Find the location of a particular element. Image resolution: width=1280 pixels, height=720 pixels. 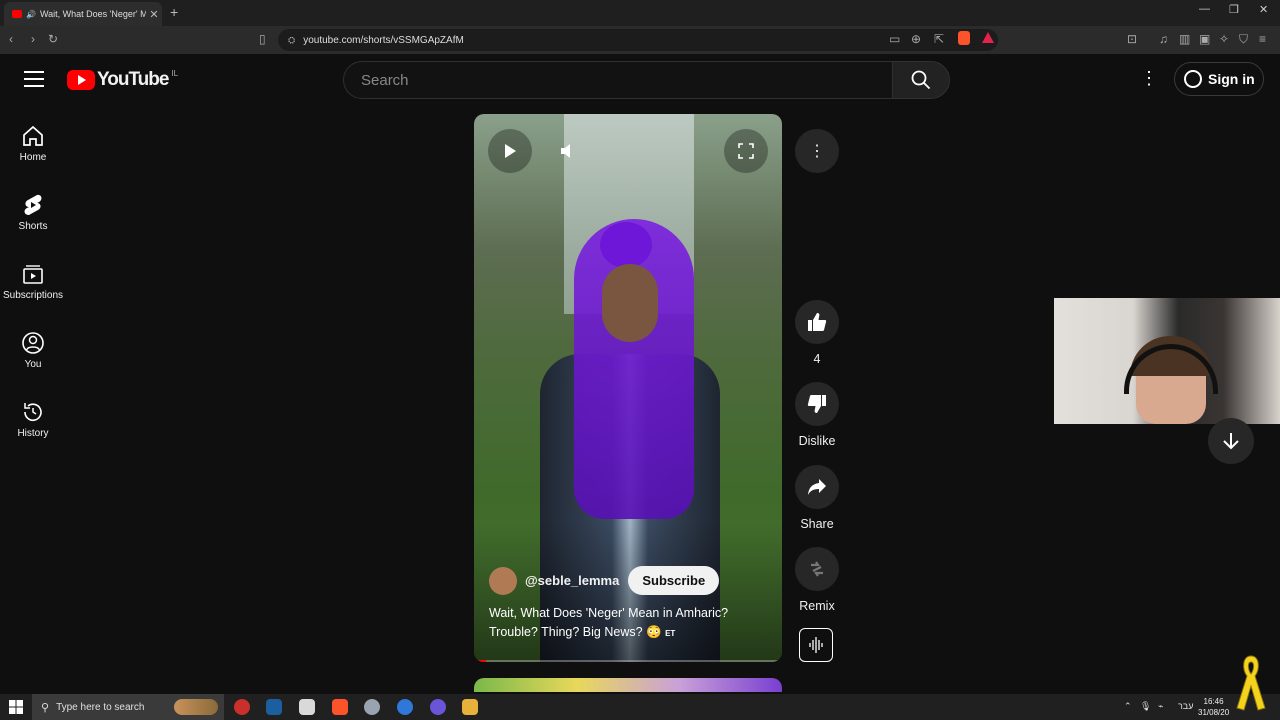

tab-close-icon: ✕ is located at coordinates (154, 14).